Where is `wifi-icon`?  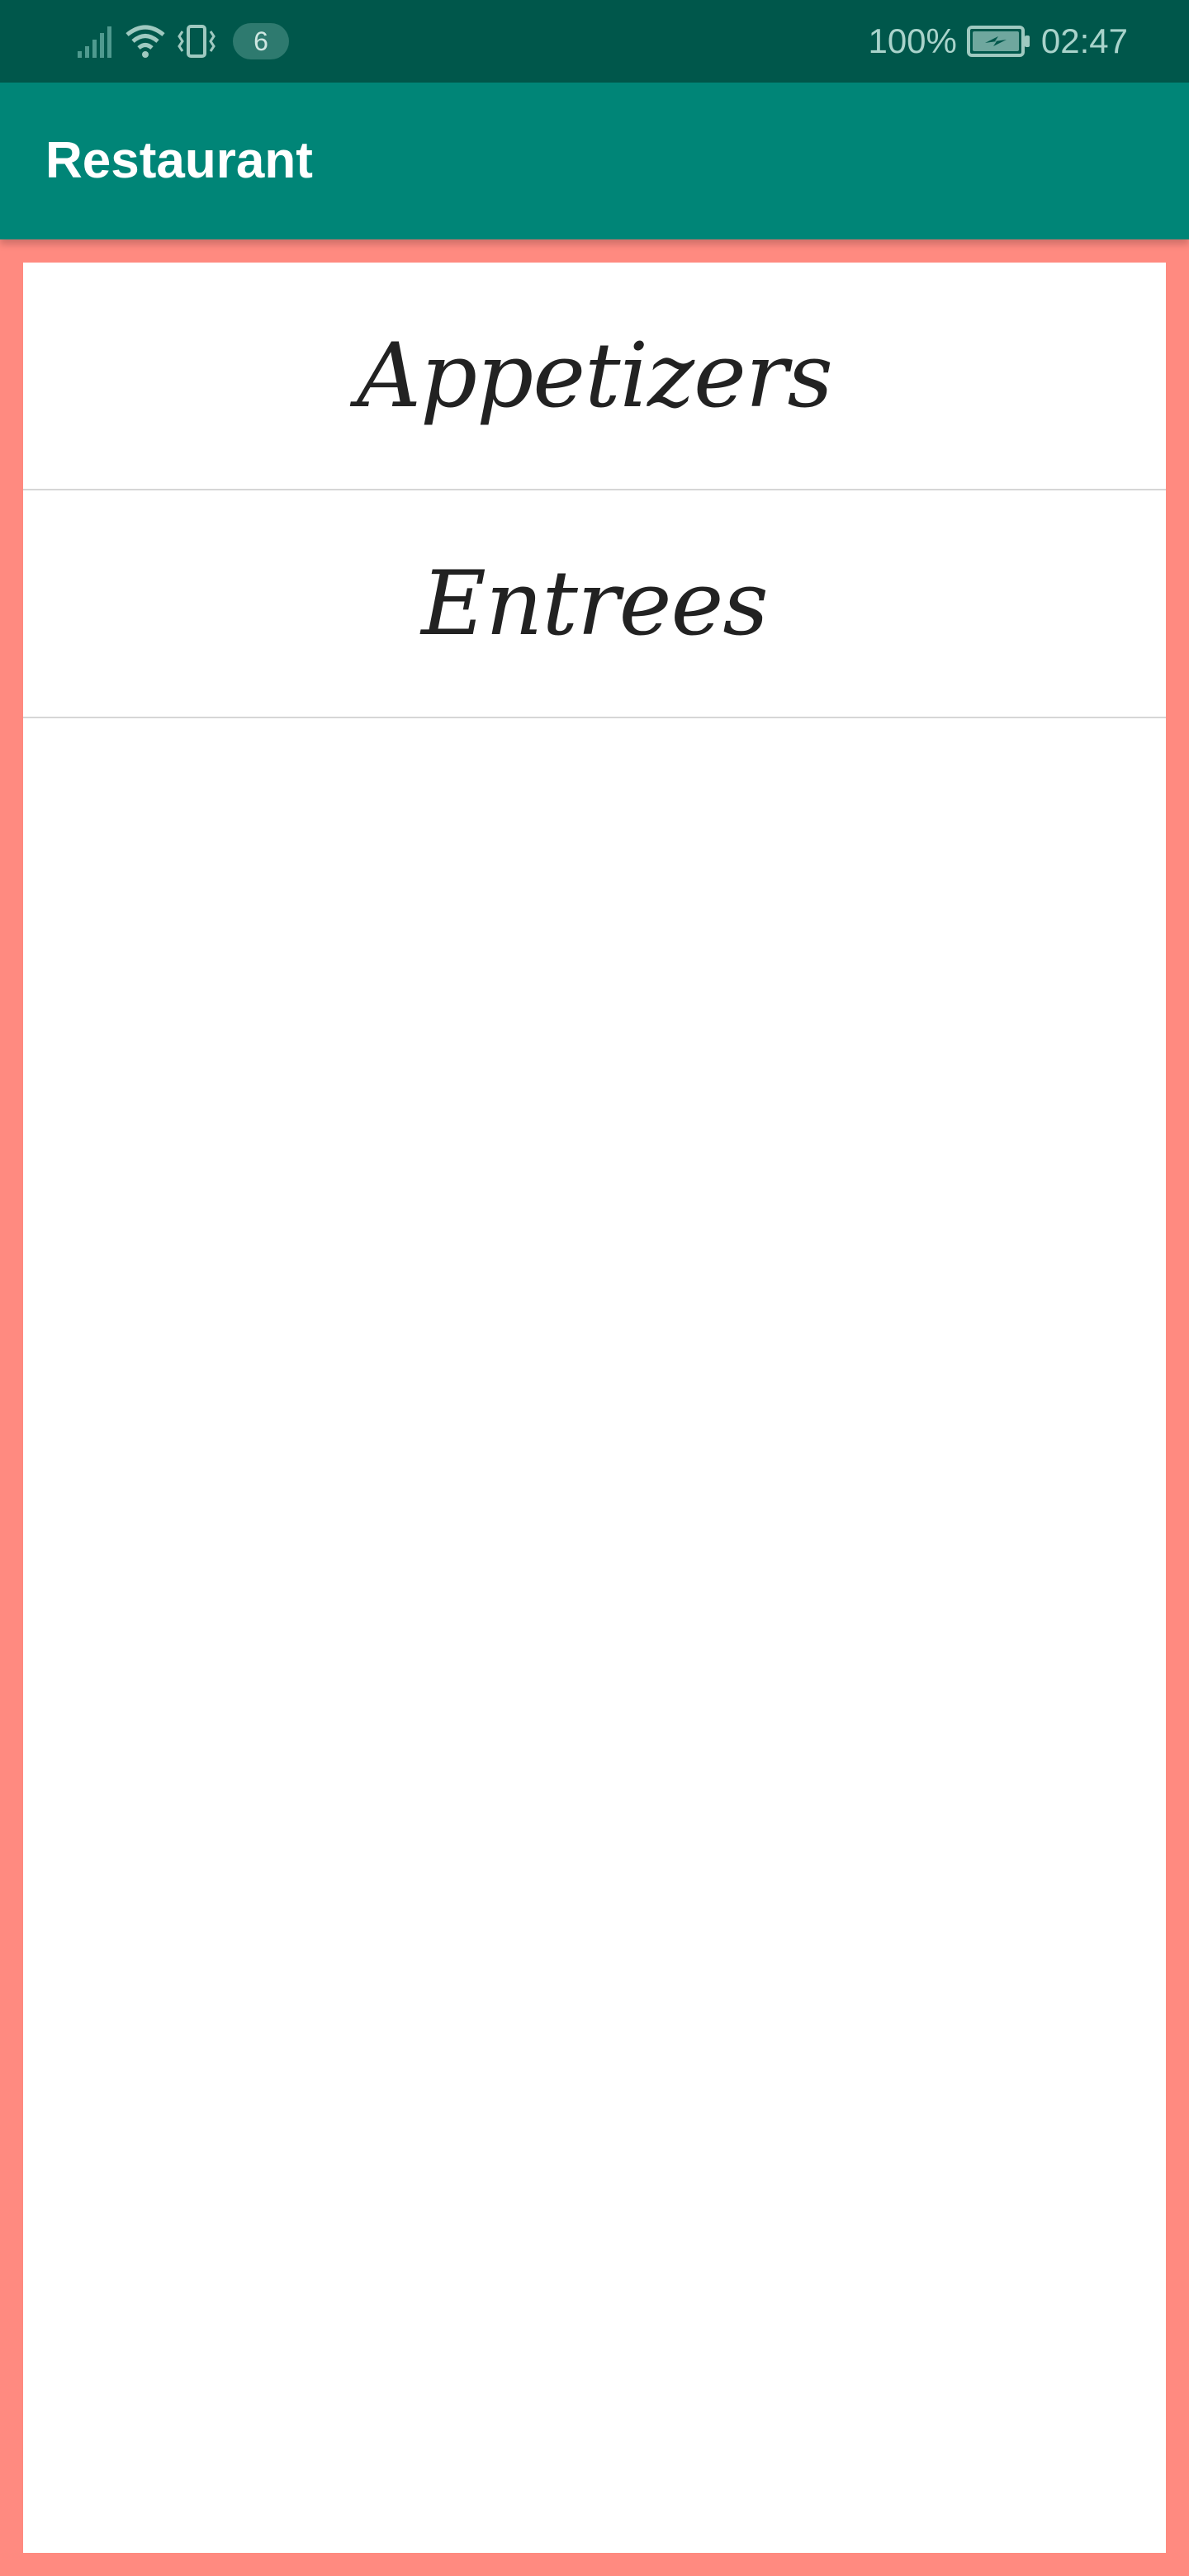
wifi-icon is located at coordinates (145, 41).